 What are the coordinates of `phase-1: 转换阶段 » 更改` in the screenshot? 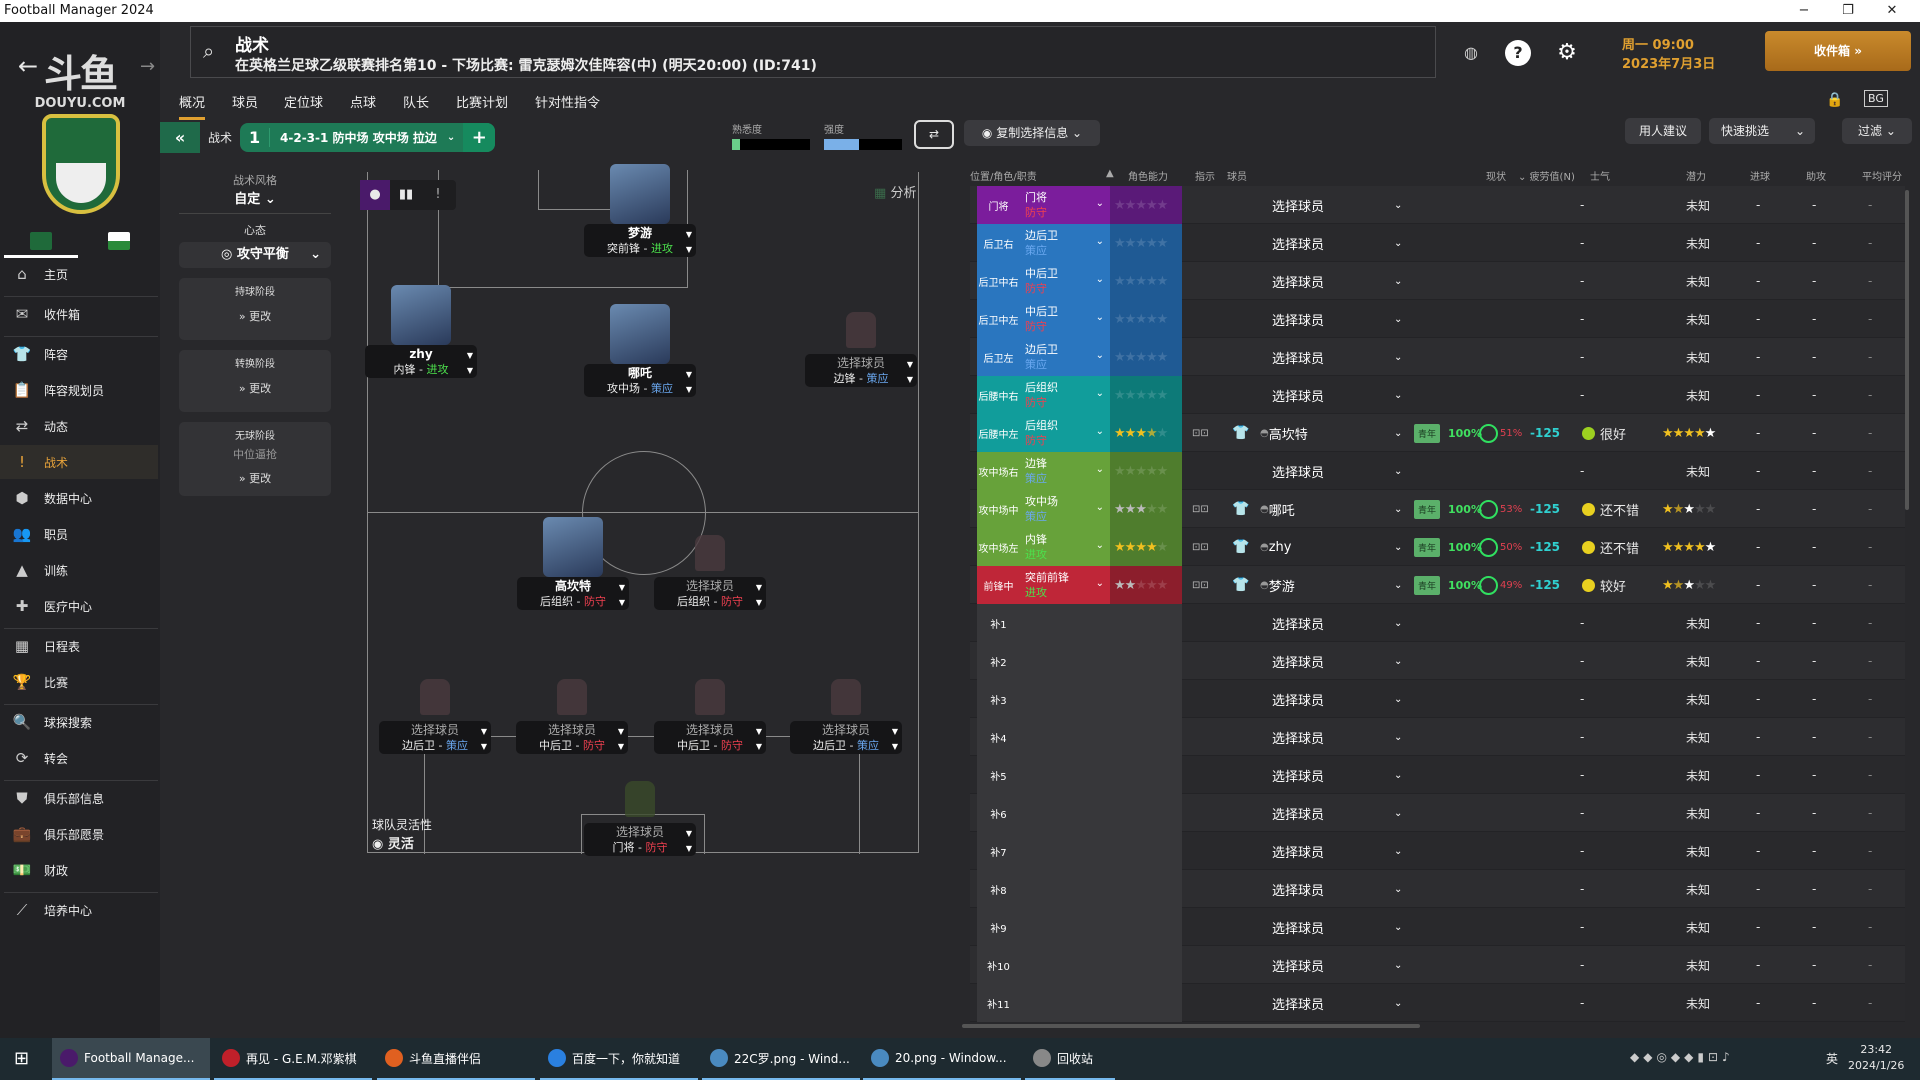 It's located at (255, 381).